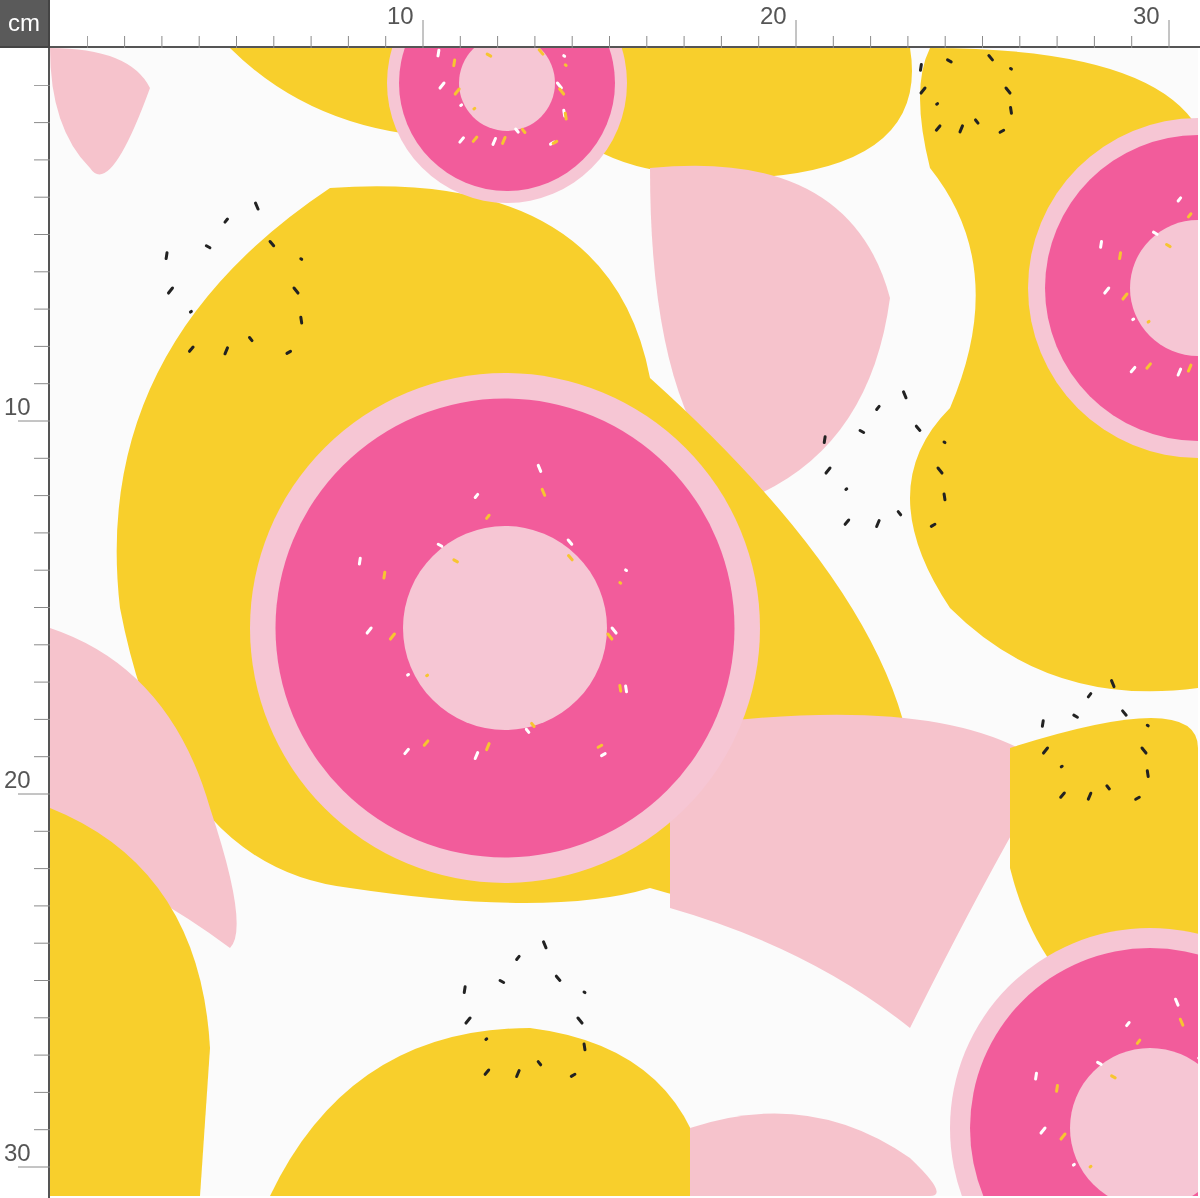 The height and width of the screenshot is (1198, 1200). Describe the element at coordinates (25, 24) in the screenshot. I see `unit-label: cm` at that location.